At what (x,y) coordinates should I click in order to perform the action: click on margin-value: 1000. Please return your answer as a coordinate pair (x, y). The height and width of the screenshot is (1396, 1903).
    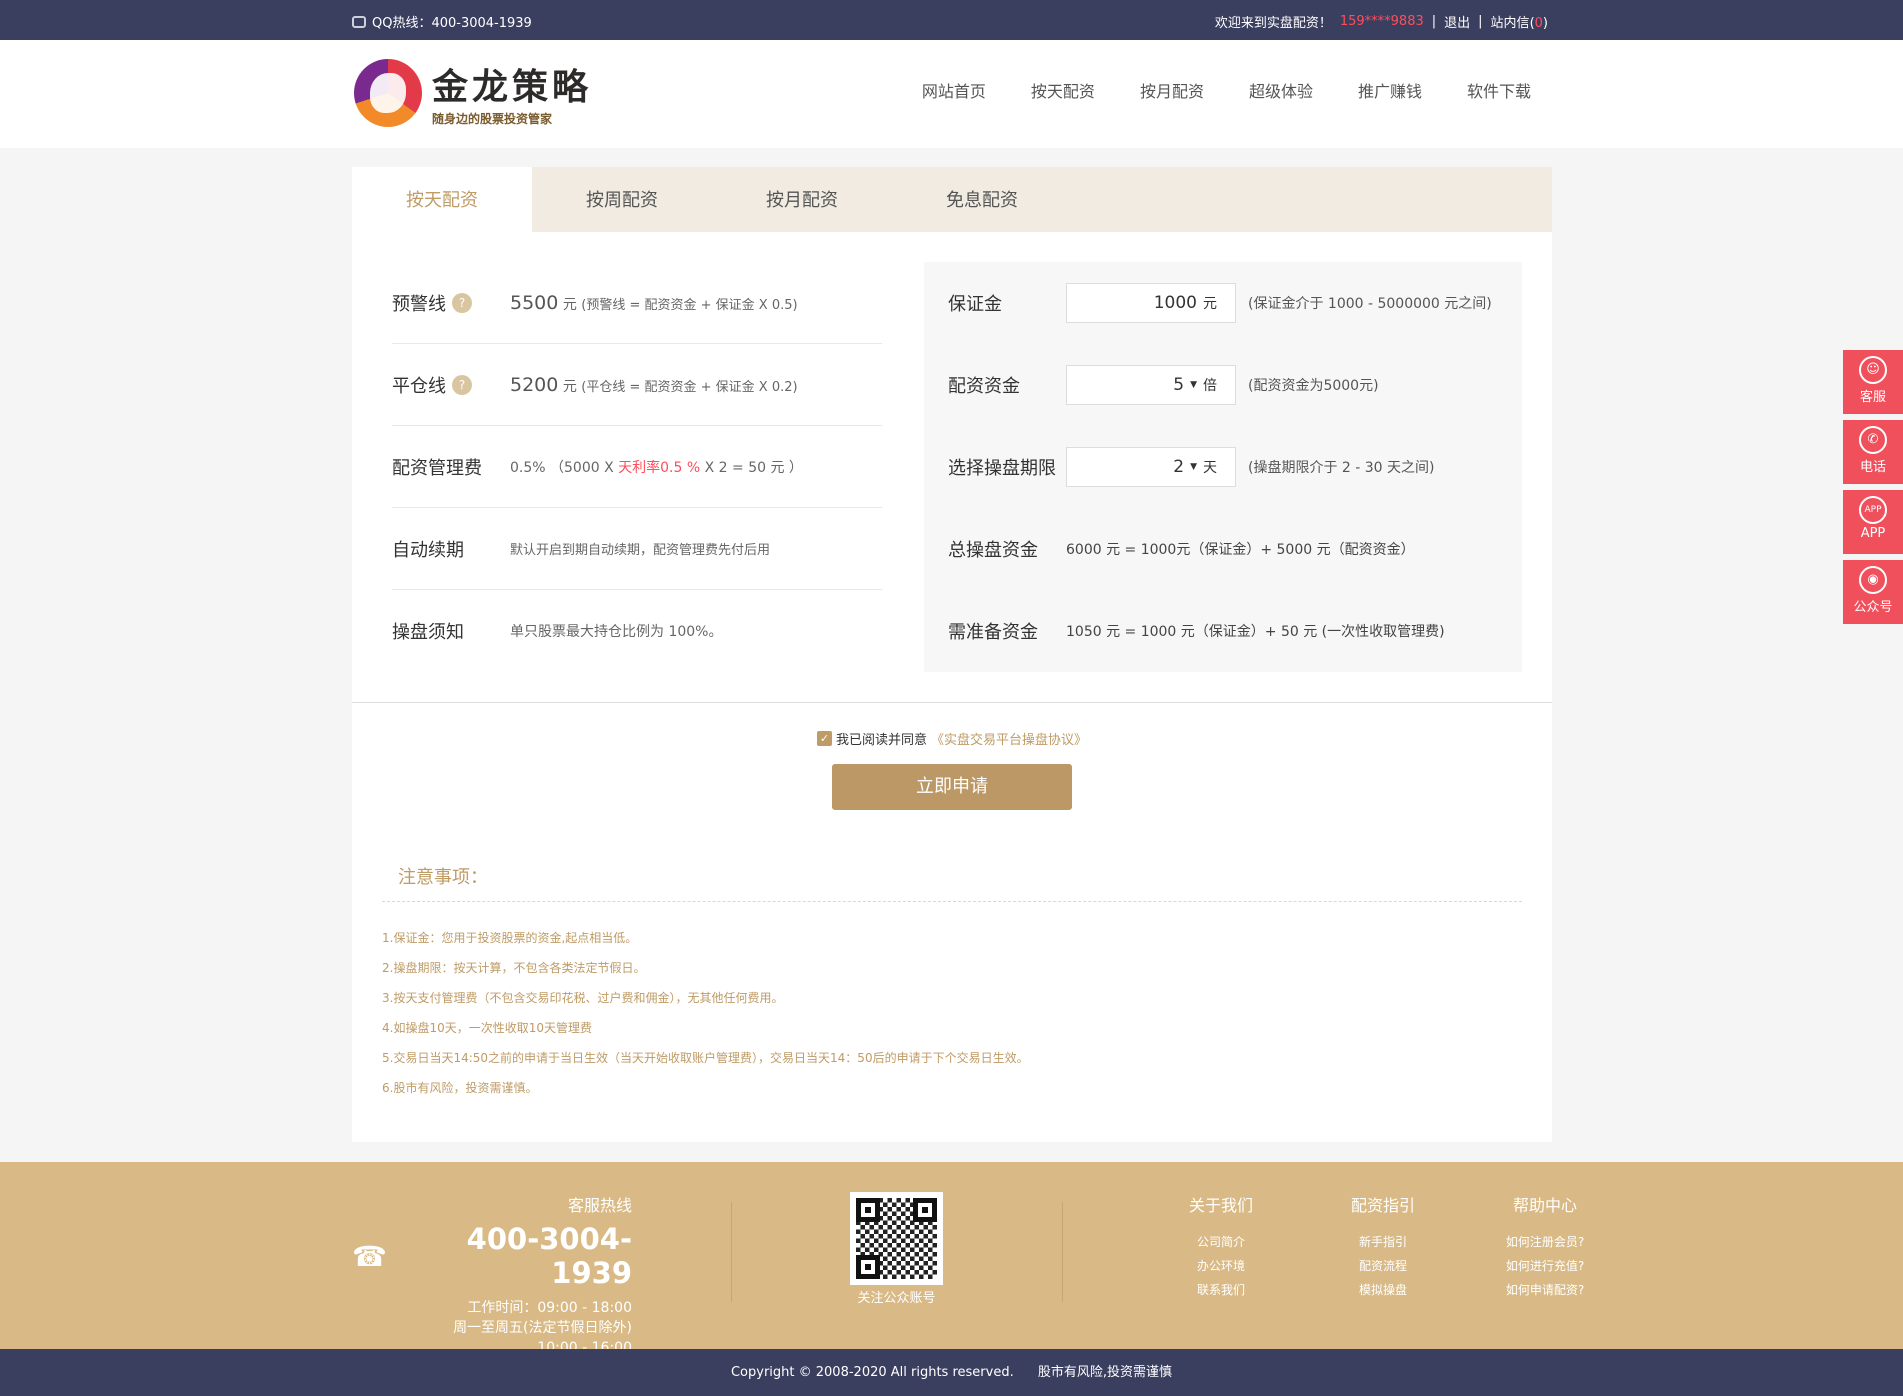
    Looking at the image, I should click on (1175, 303).